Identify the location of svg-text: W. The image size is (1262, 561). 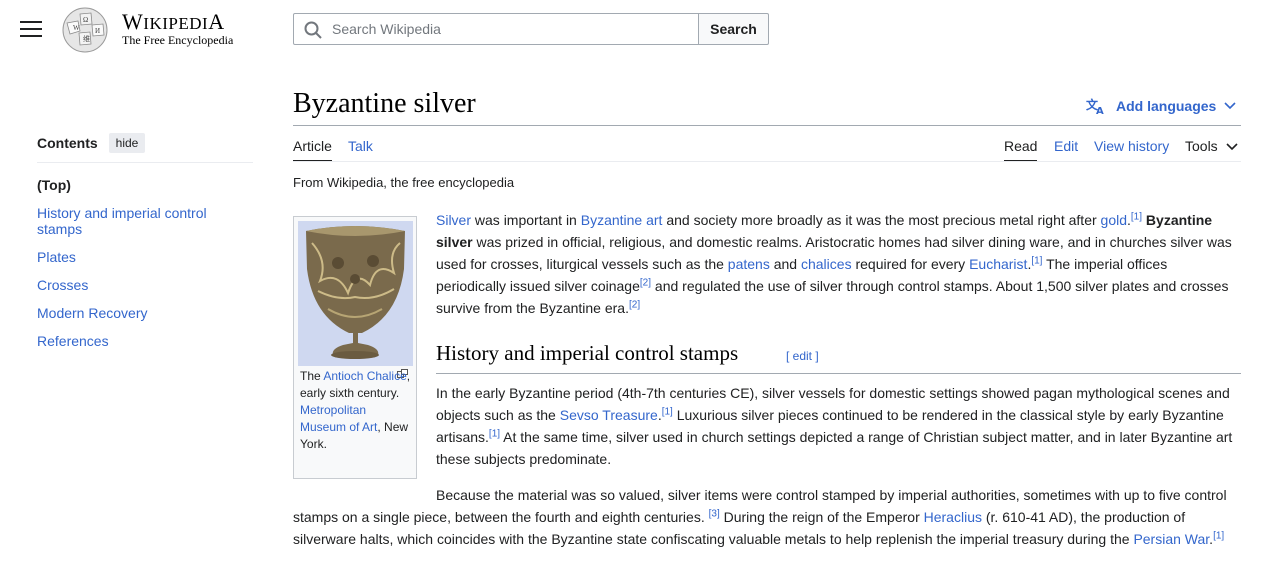
(76, 28).